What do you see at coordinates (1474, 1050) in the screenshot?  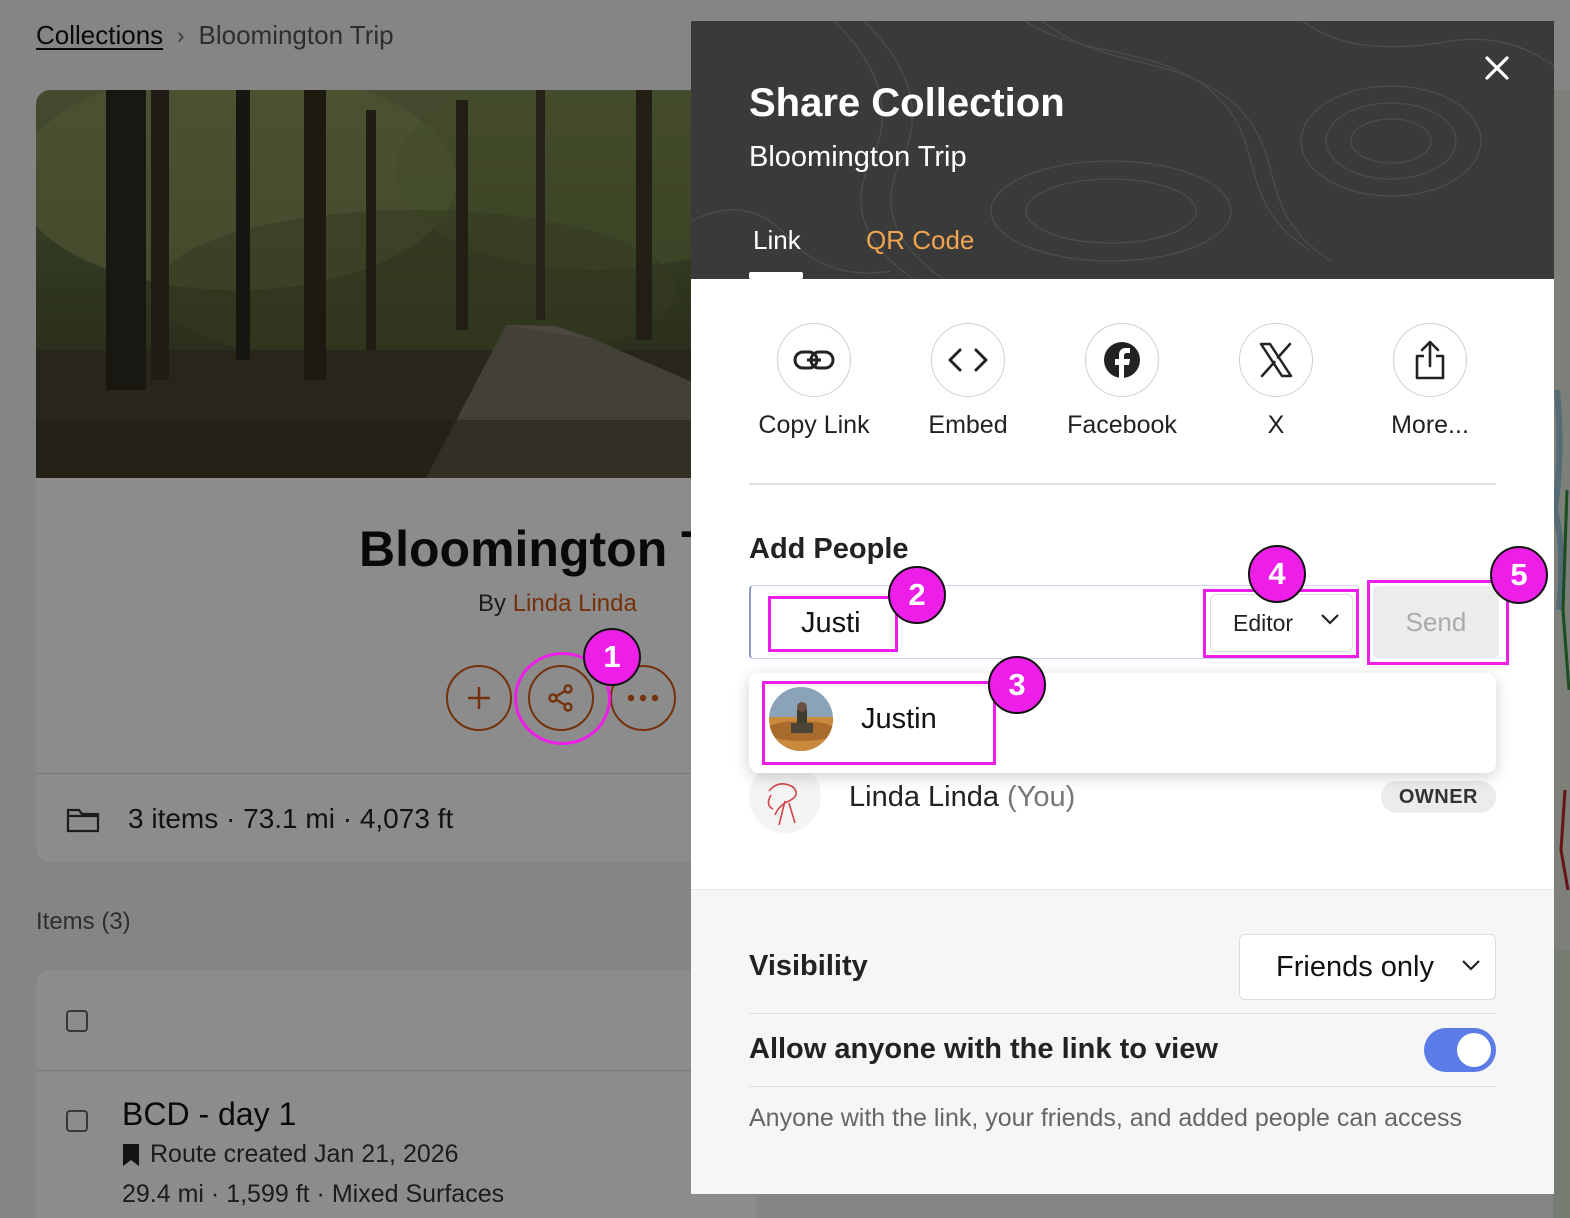 I see `toggle-knob` at bounding box center [1474, 1050].